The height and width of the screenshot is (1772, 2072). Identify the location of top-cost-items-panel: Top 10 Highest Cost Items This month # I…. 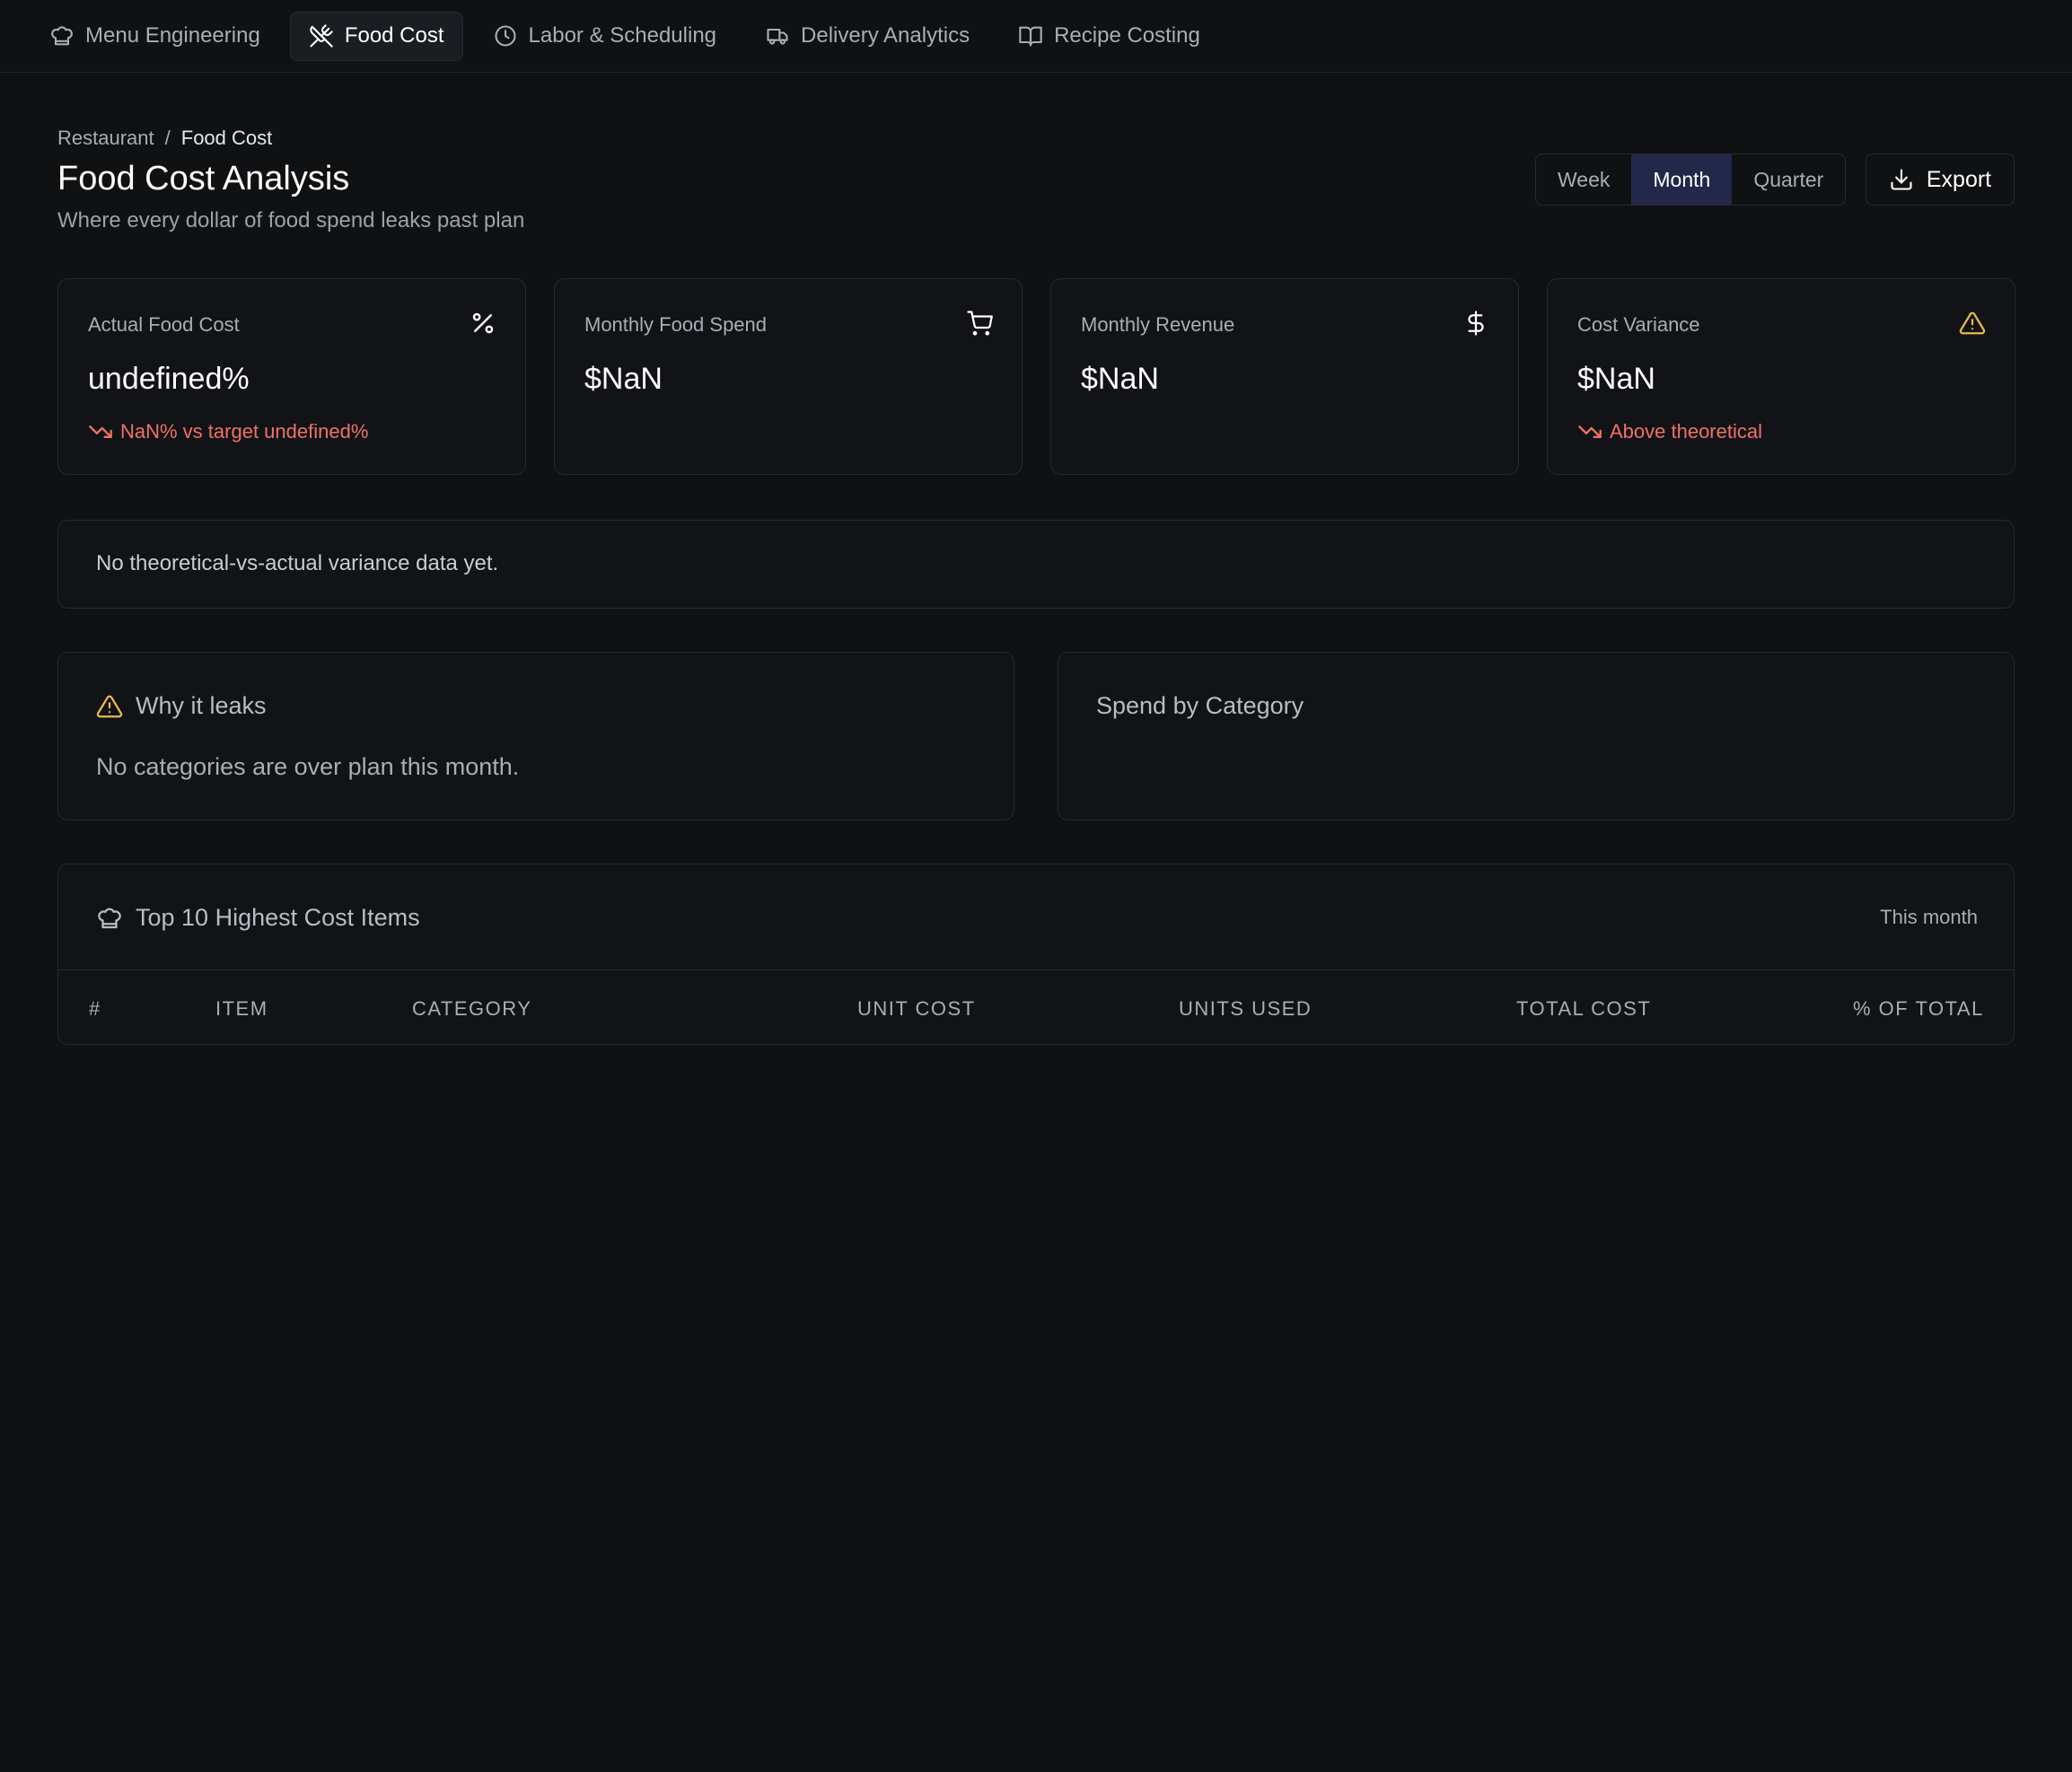
(1036, 954).